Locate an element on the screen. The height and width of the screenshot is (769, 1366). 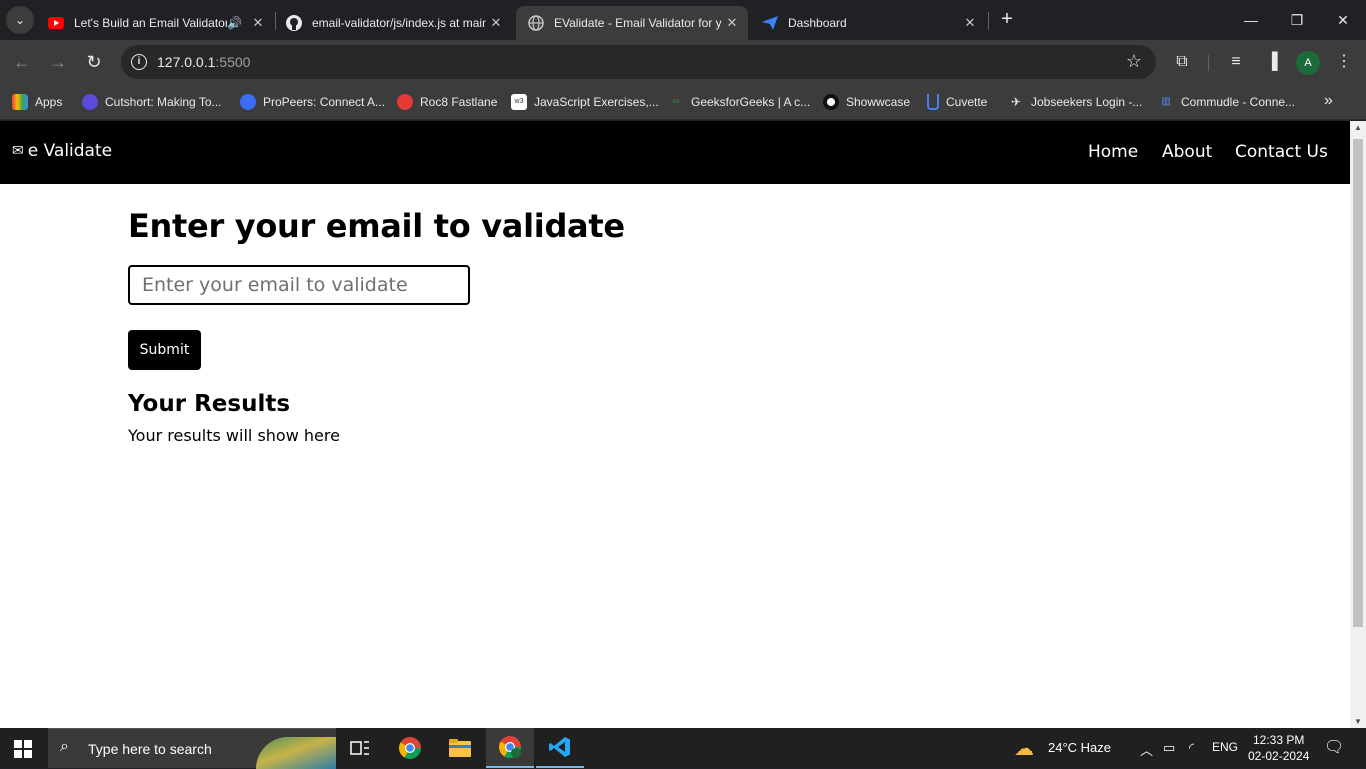
page-scrollbar: ▲ ▼ is located at coordinates (1358, 424).